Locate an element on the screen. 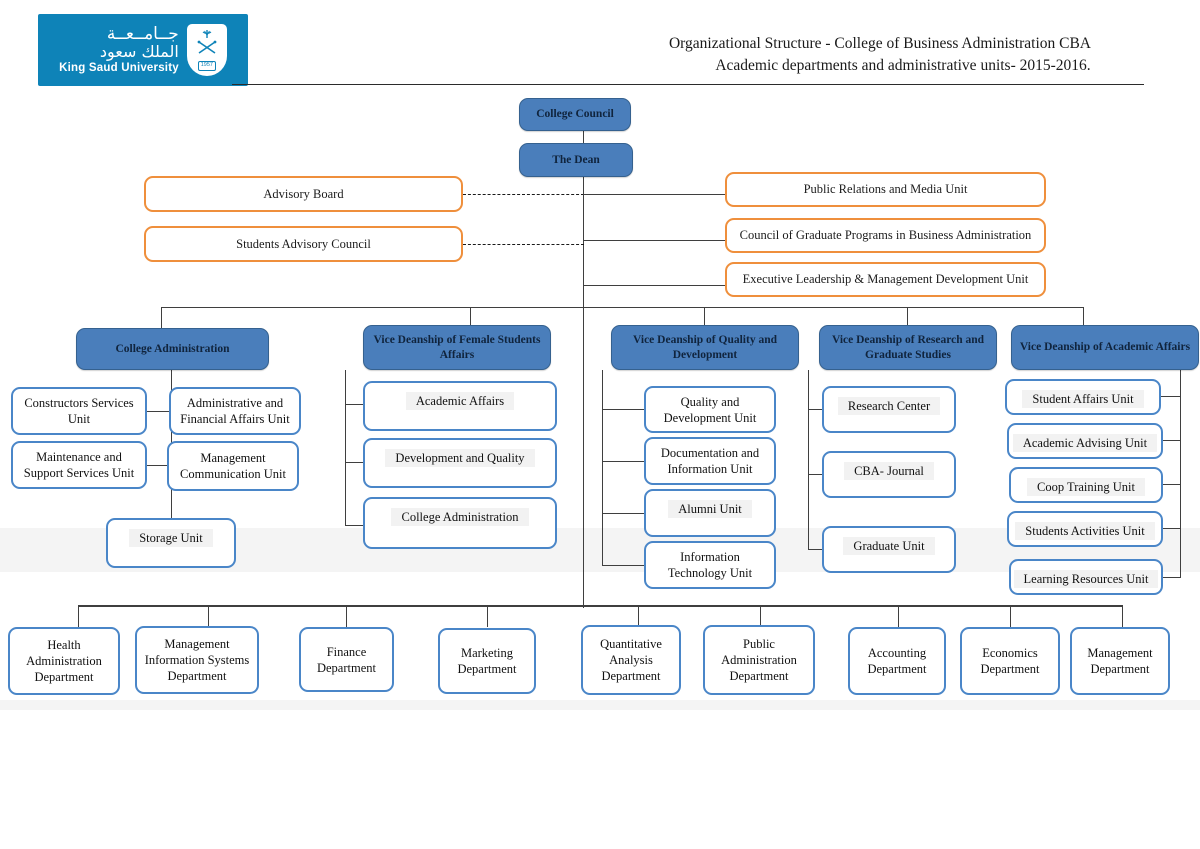 This screenshot has height=849, width=1200. node-advisory-board-label: Advisory Board is located at coordinates (303, 193).